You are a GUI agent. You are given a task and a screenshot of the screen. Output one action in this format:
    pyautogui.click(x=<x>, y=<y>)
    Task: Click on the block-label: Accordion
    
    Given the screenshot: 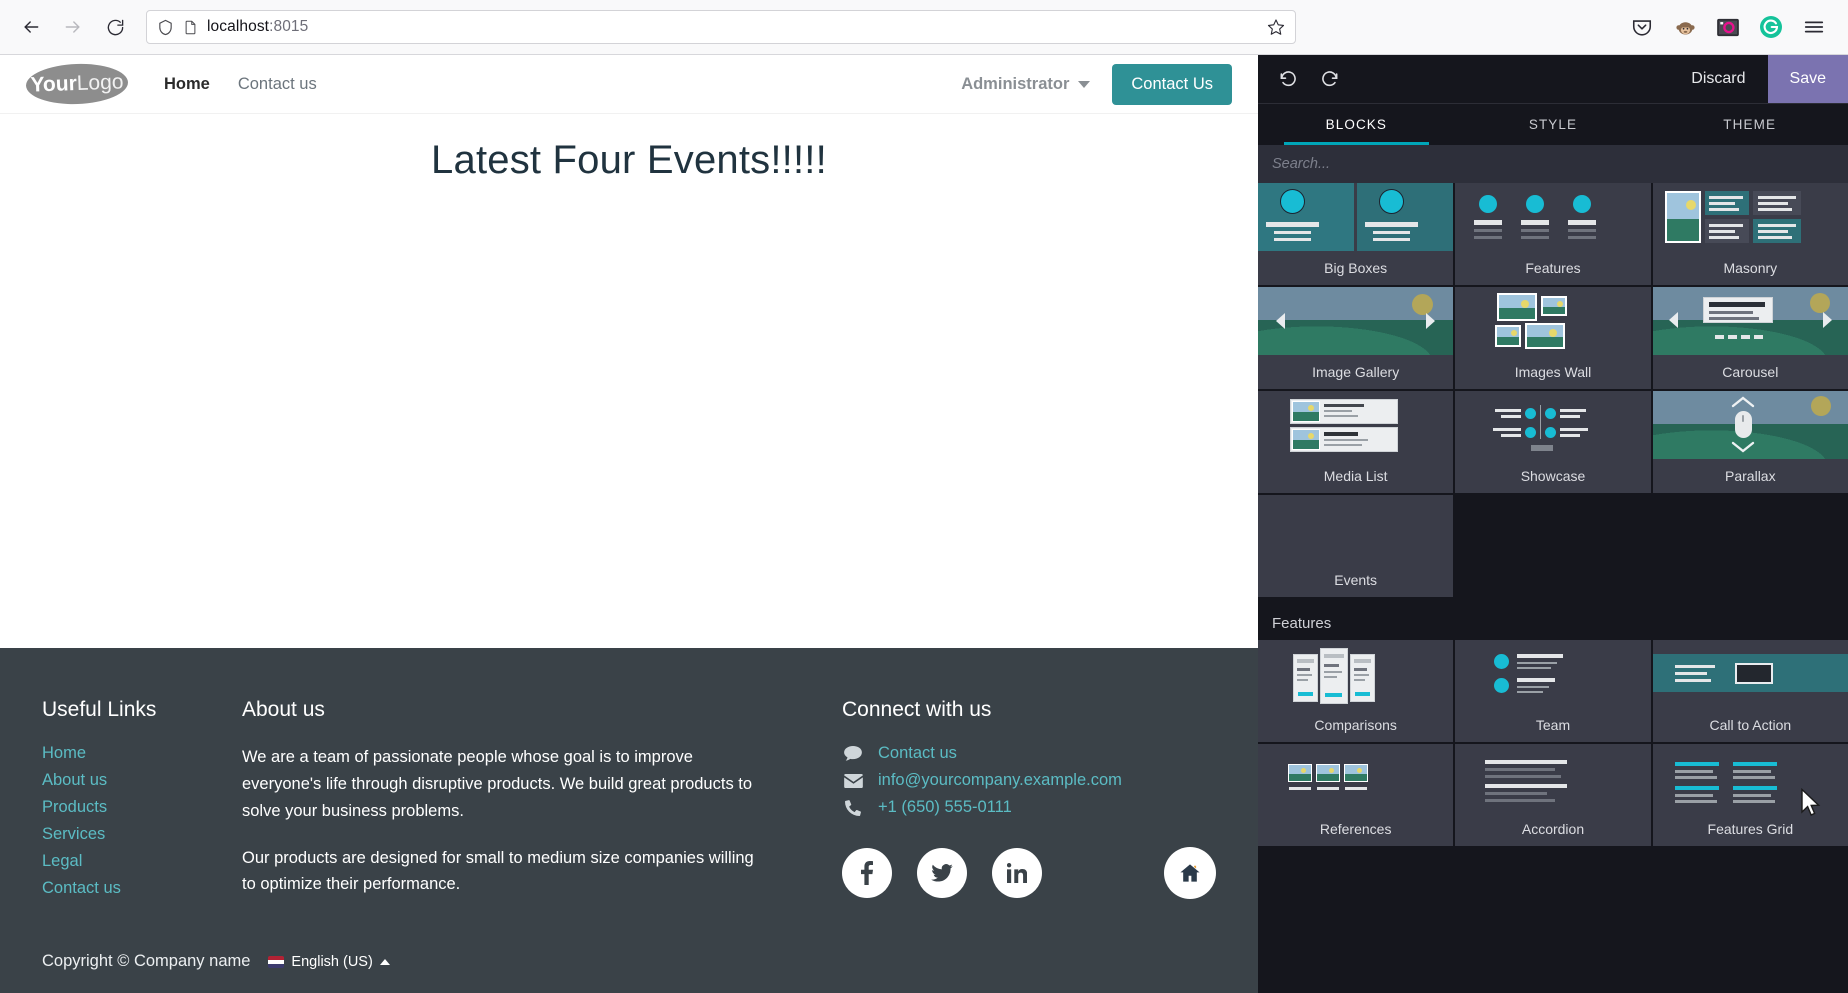 What is the action you would take?
    pyautogui.click(x=1553, y=829)
    